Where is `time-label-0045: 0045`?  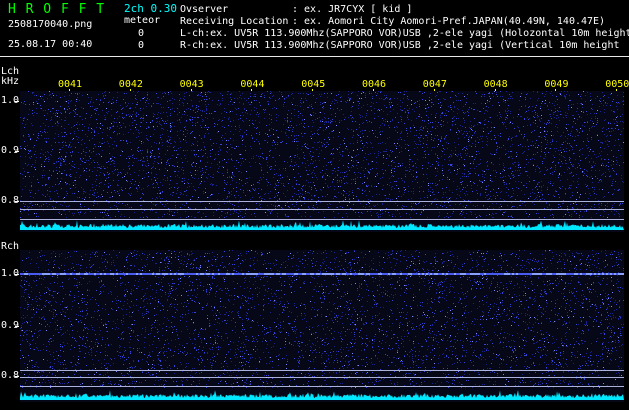
time-label-0045: 0045 is located at coordinates (313, 84).